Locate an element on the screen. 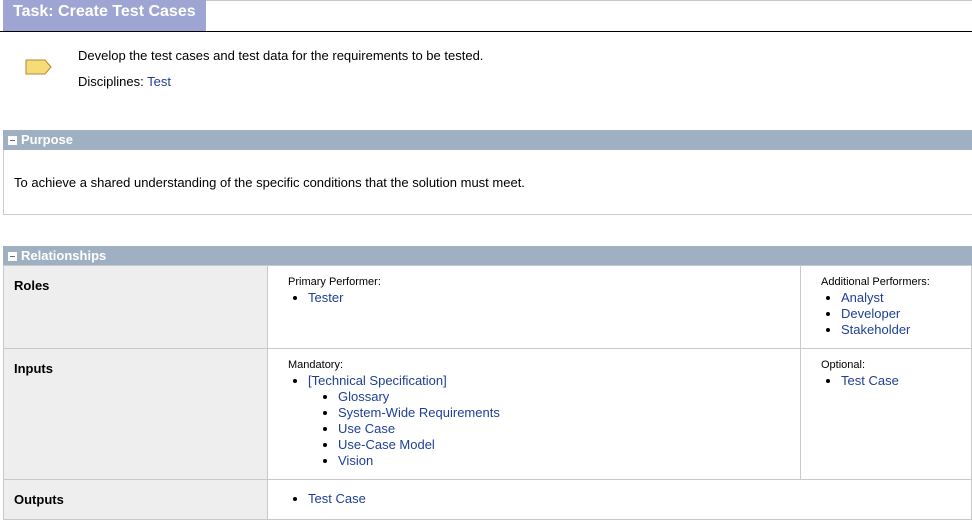 This screenshot has width=972, height=525. list-item: Stakeholder is located at coordinates (896, 330).